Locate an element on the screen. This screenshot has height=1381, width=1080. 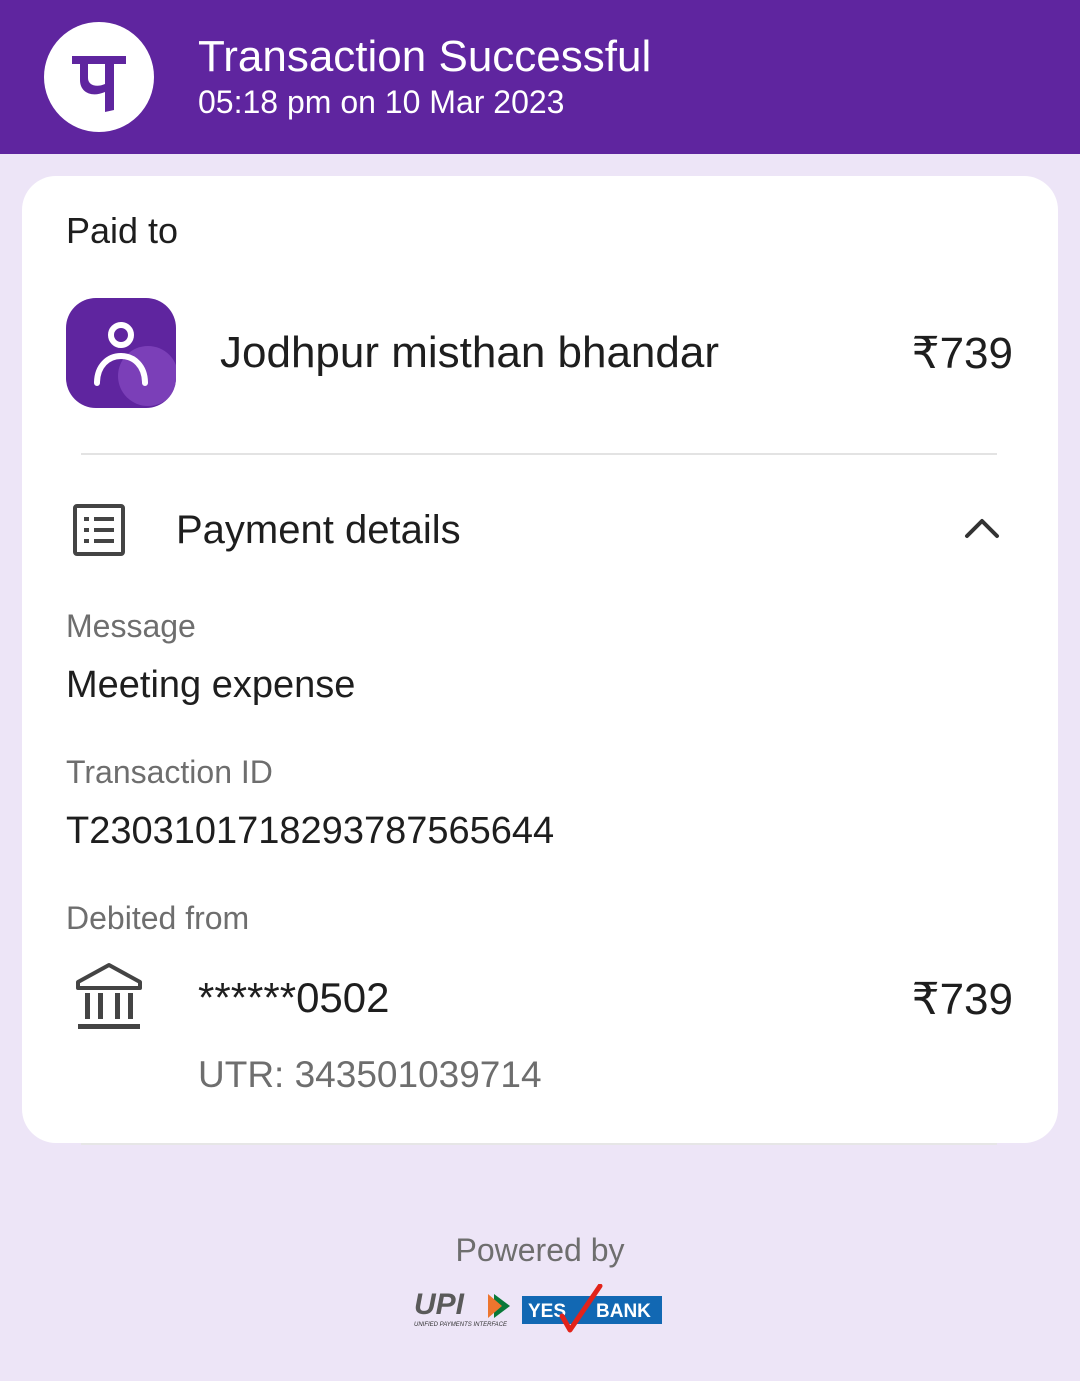
utr-number: UTR: 343501039714 is located at coordinates (370, 1075).